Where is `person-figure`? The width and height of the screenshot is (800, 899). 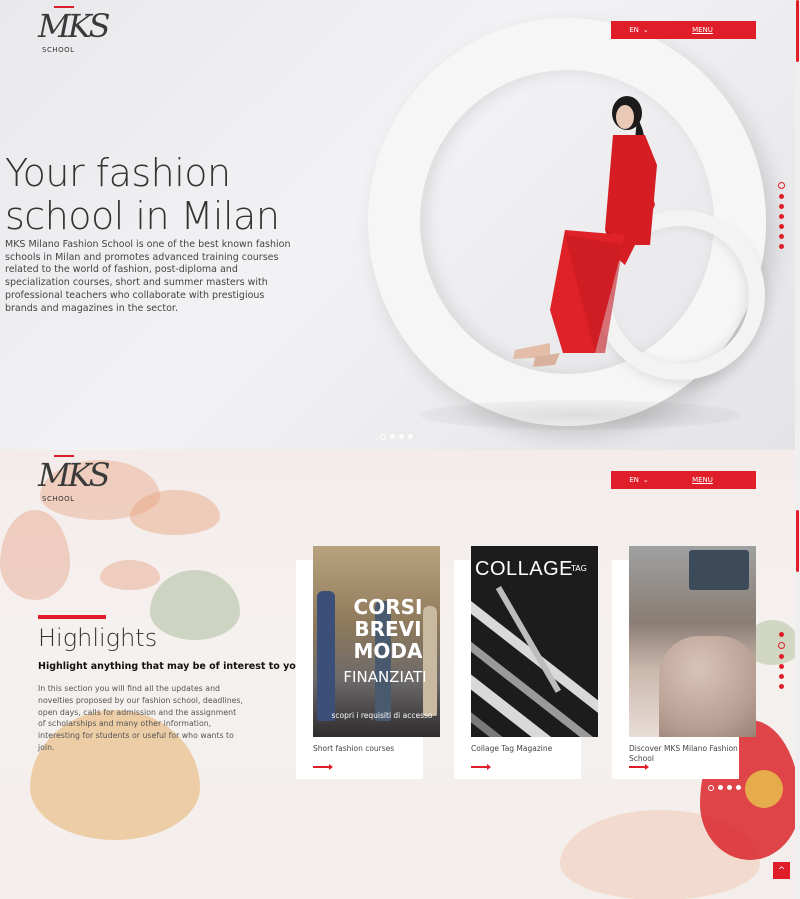
person-figure is located at coordinates (326, 656).